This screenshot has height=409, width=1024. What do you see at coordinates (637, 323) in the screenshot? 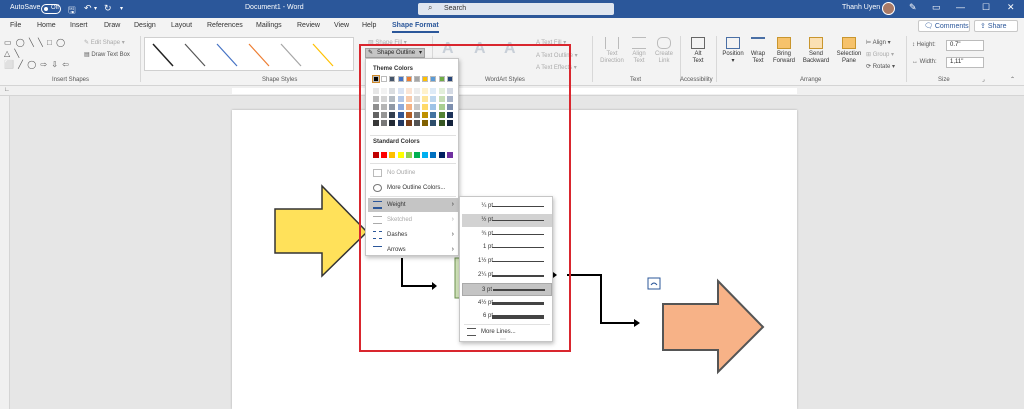
I see `connector-arrowhead-right` at bounding box center [637, 323].